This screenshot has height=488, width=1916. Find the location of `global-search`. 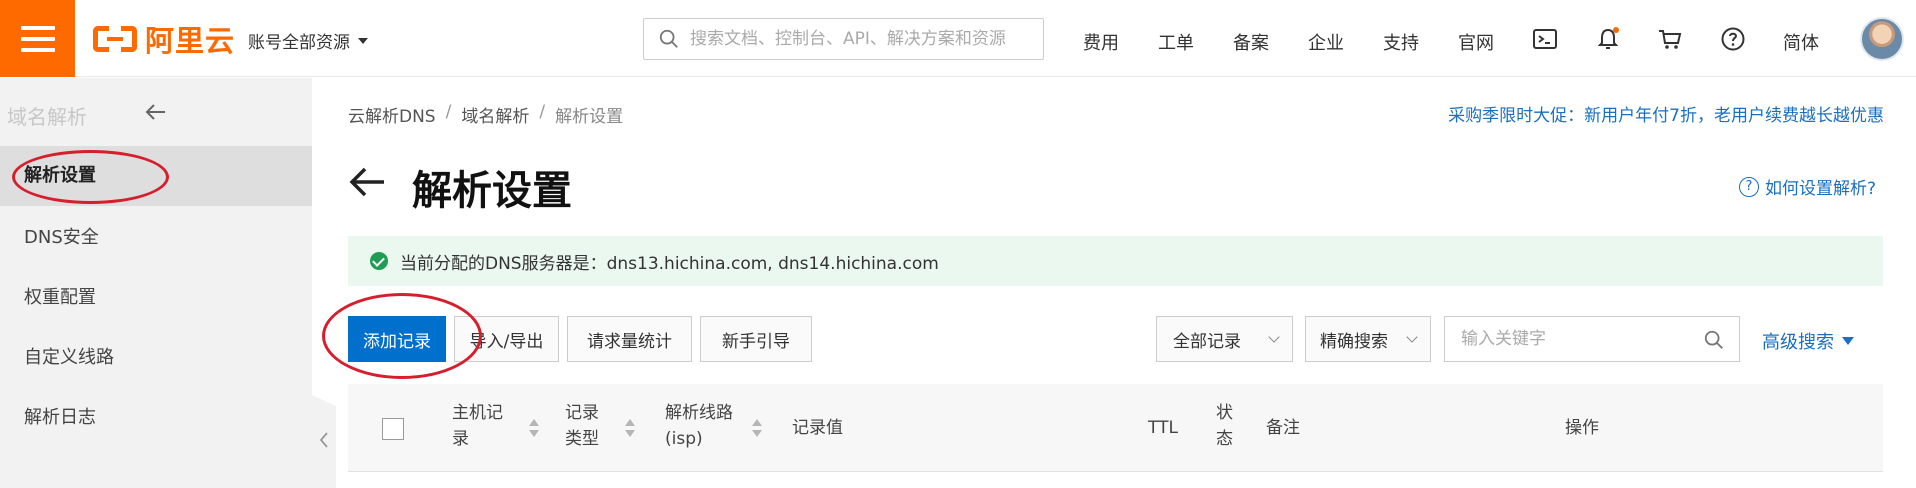

global-search is located at coordinates (843, 39).